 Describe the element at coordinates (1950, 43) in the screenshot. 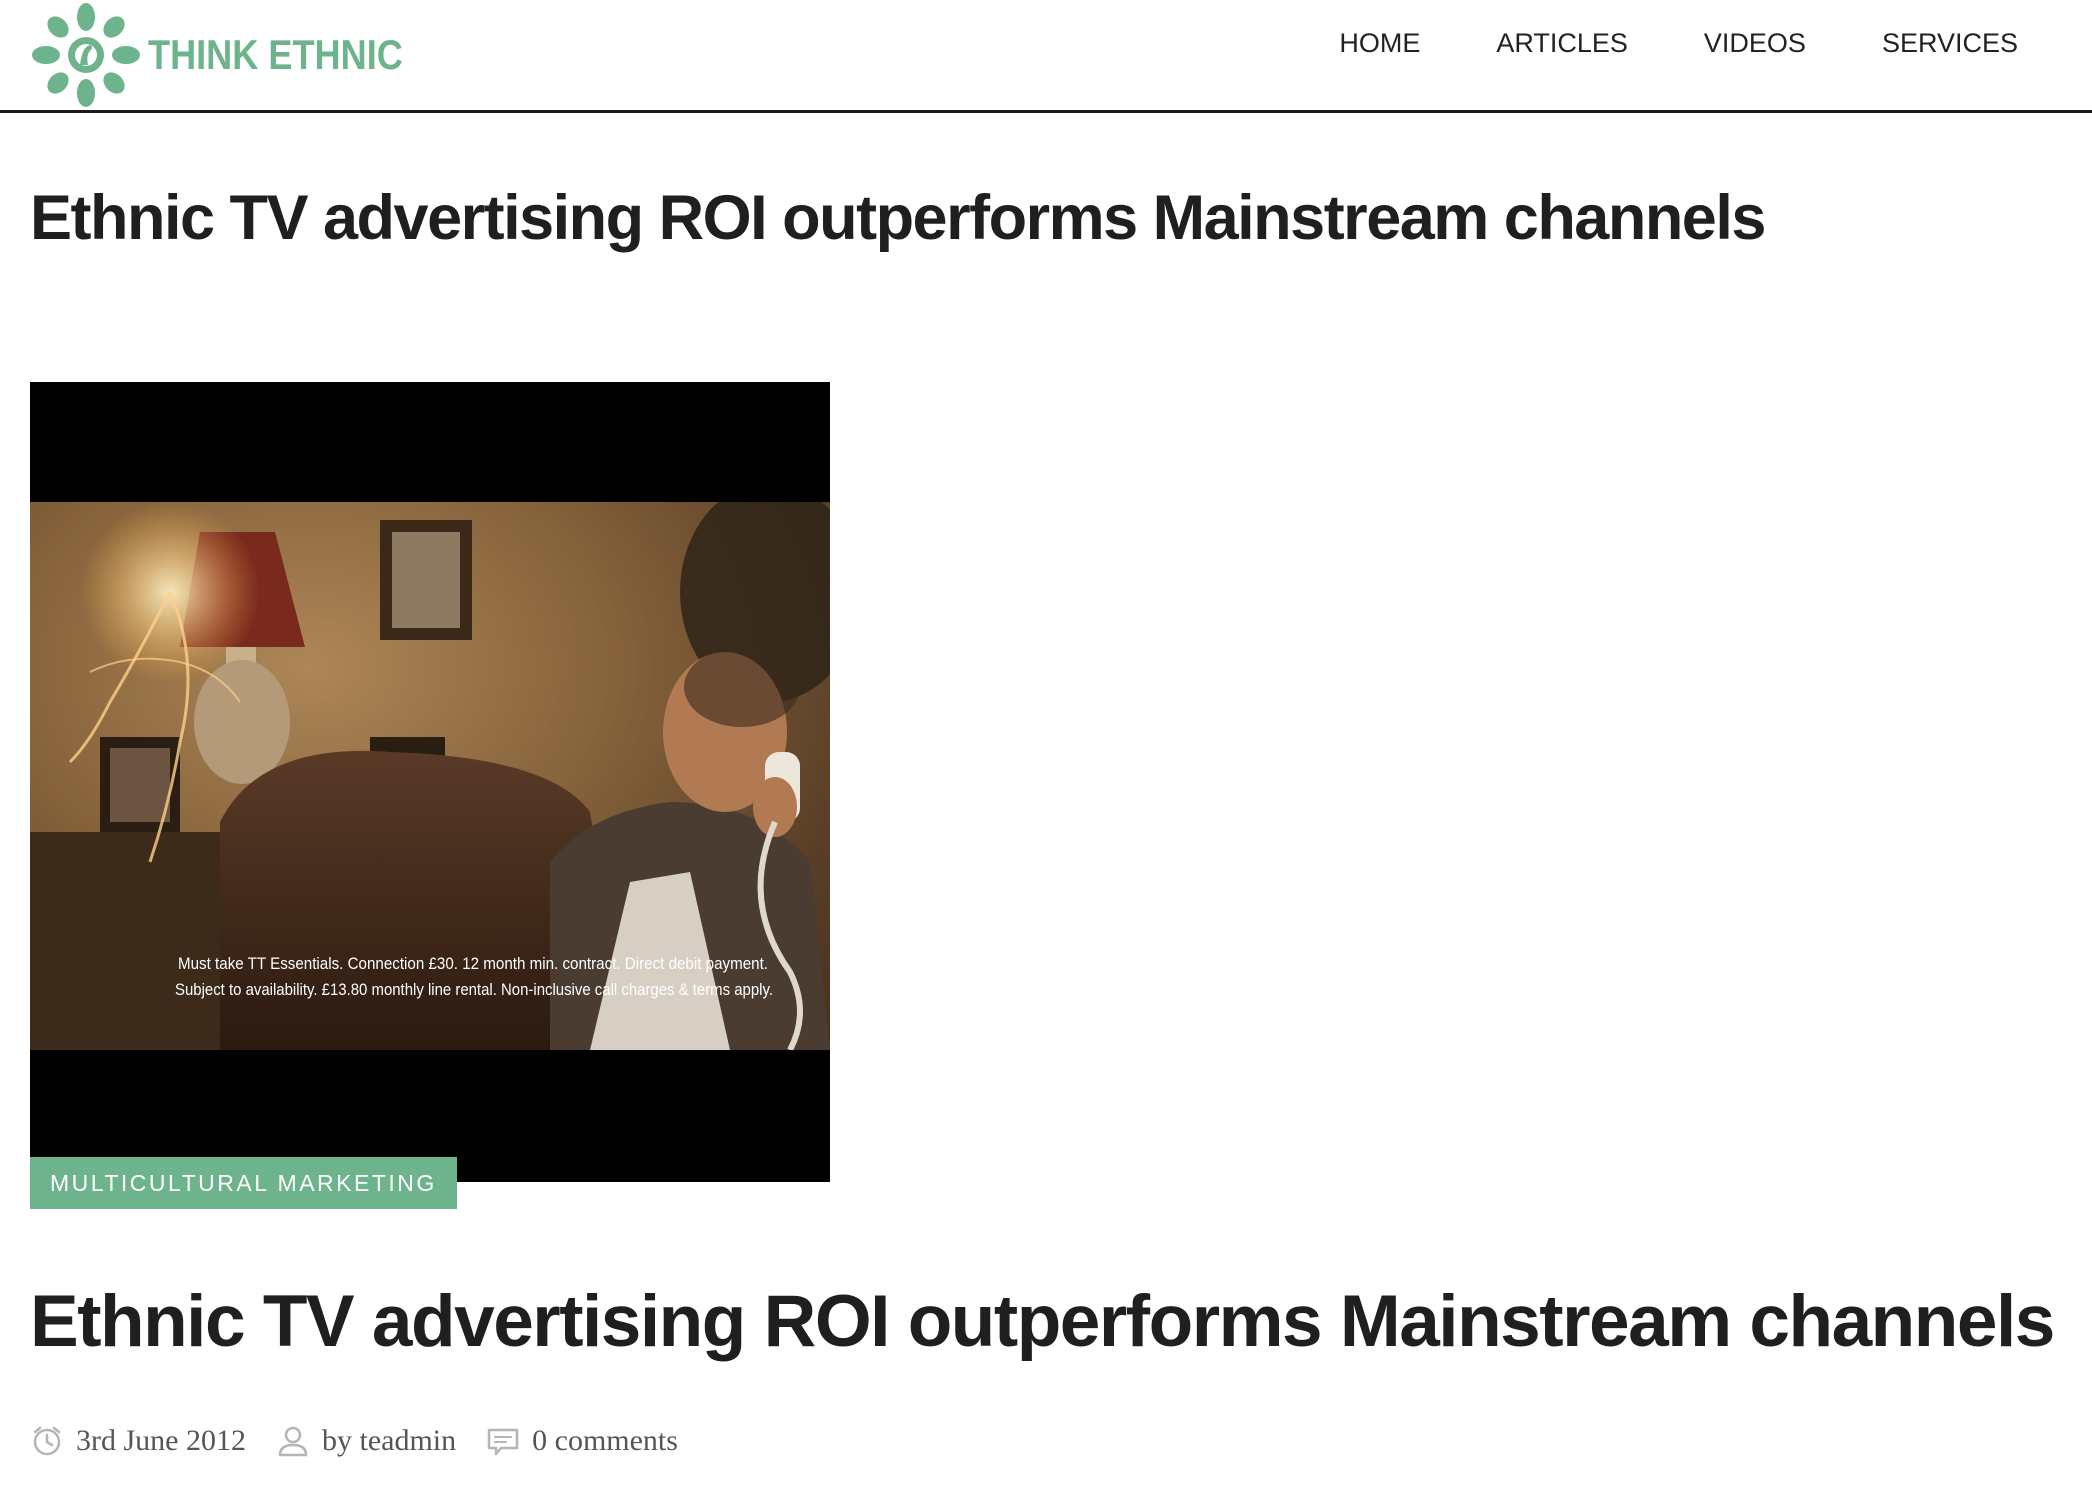

I see `nav-services: SERVICES` at that location.